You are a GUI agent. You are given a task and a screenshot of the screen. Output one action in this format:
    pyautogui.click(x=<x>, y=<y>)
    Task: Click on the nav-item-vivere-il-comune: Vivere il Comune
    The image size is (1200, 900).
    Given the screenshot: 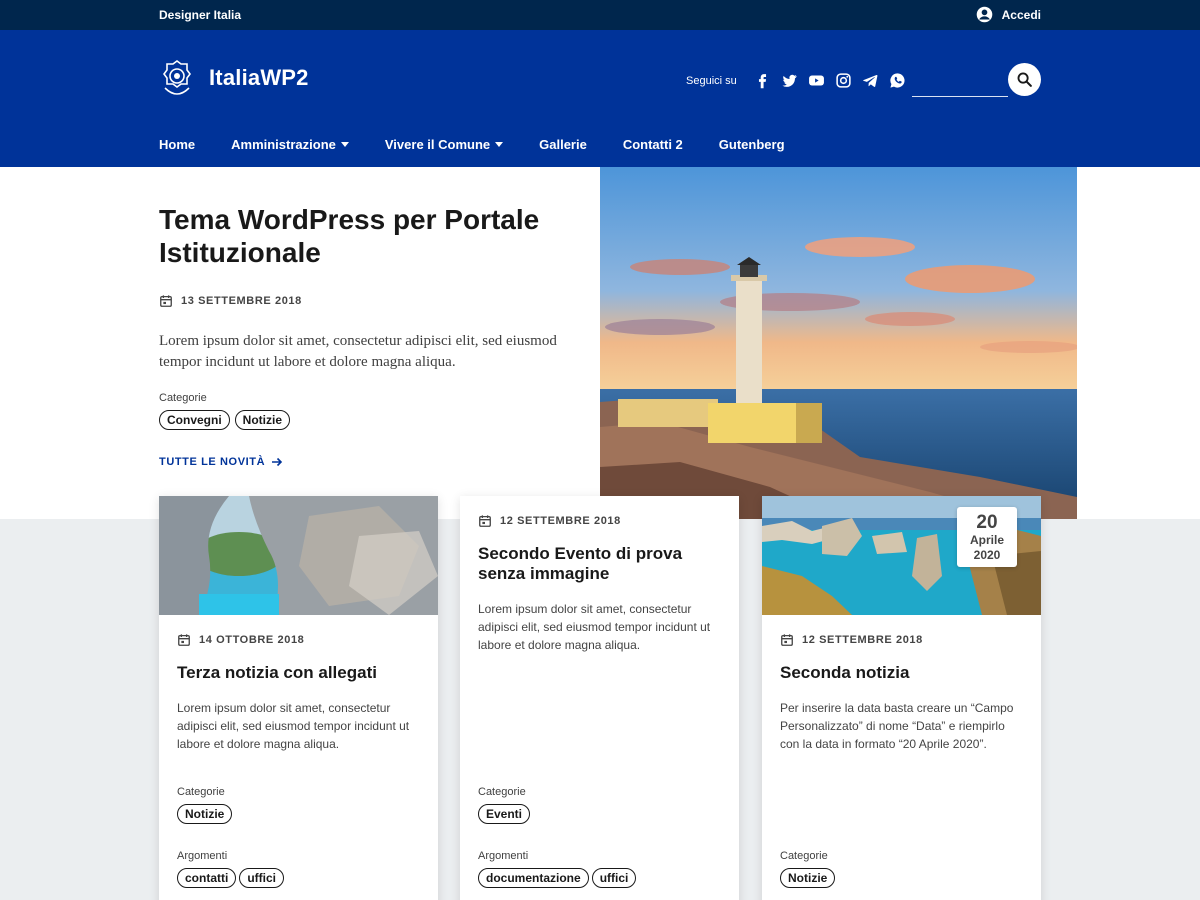 What is the action you would take?
    pyautogui.click(x=444, y=144)
    